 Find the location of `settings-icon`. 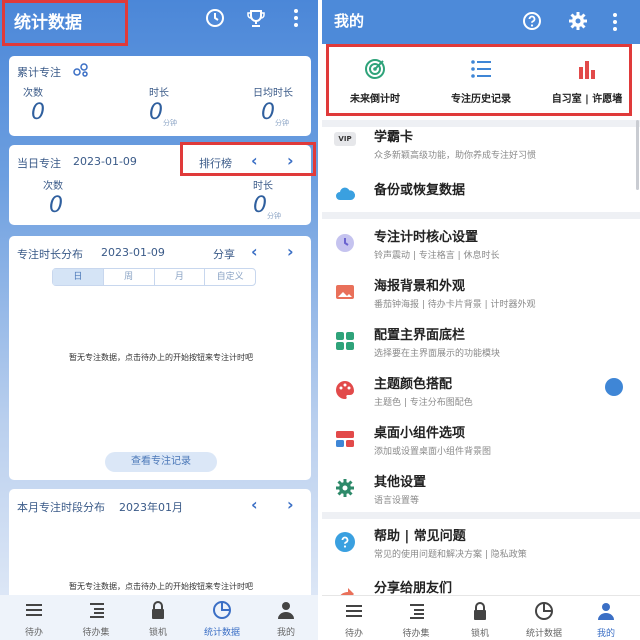

settings-icon is located at coordinates (345, 488).